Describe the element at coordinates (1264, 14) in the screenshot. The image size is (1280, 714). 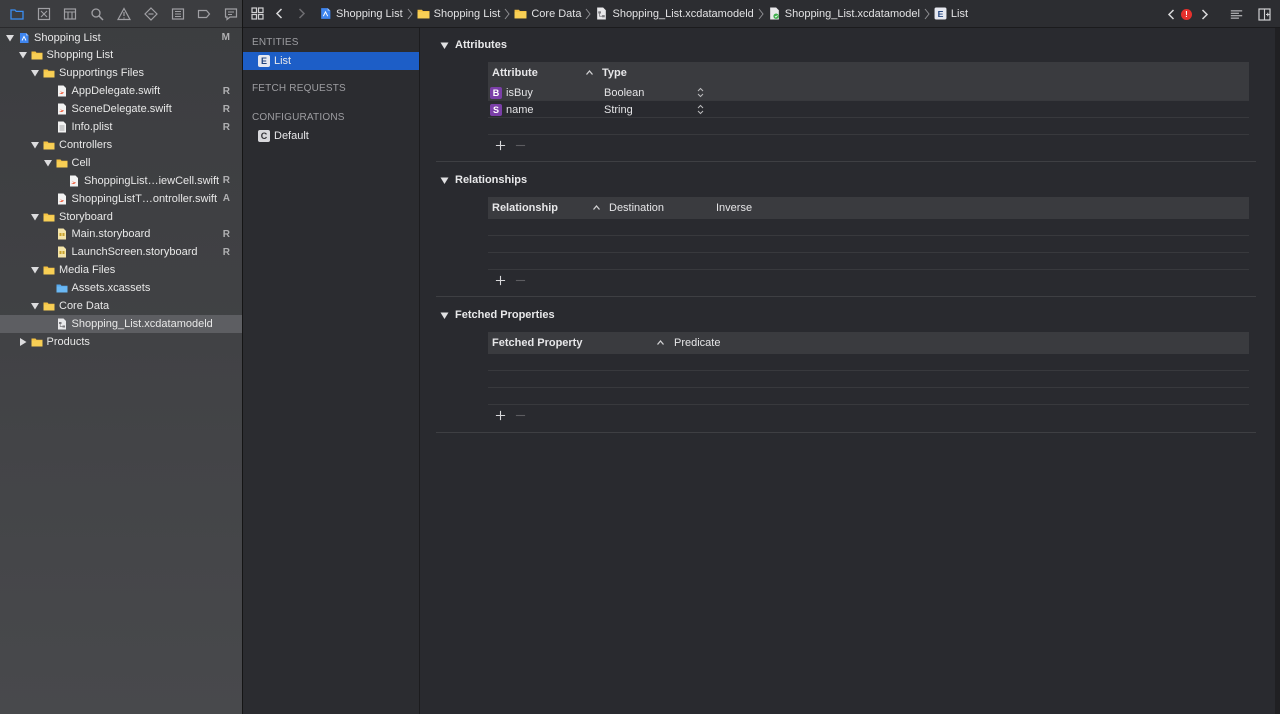
I see `add-editor-icon` at that location.